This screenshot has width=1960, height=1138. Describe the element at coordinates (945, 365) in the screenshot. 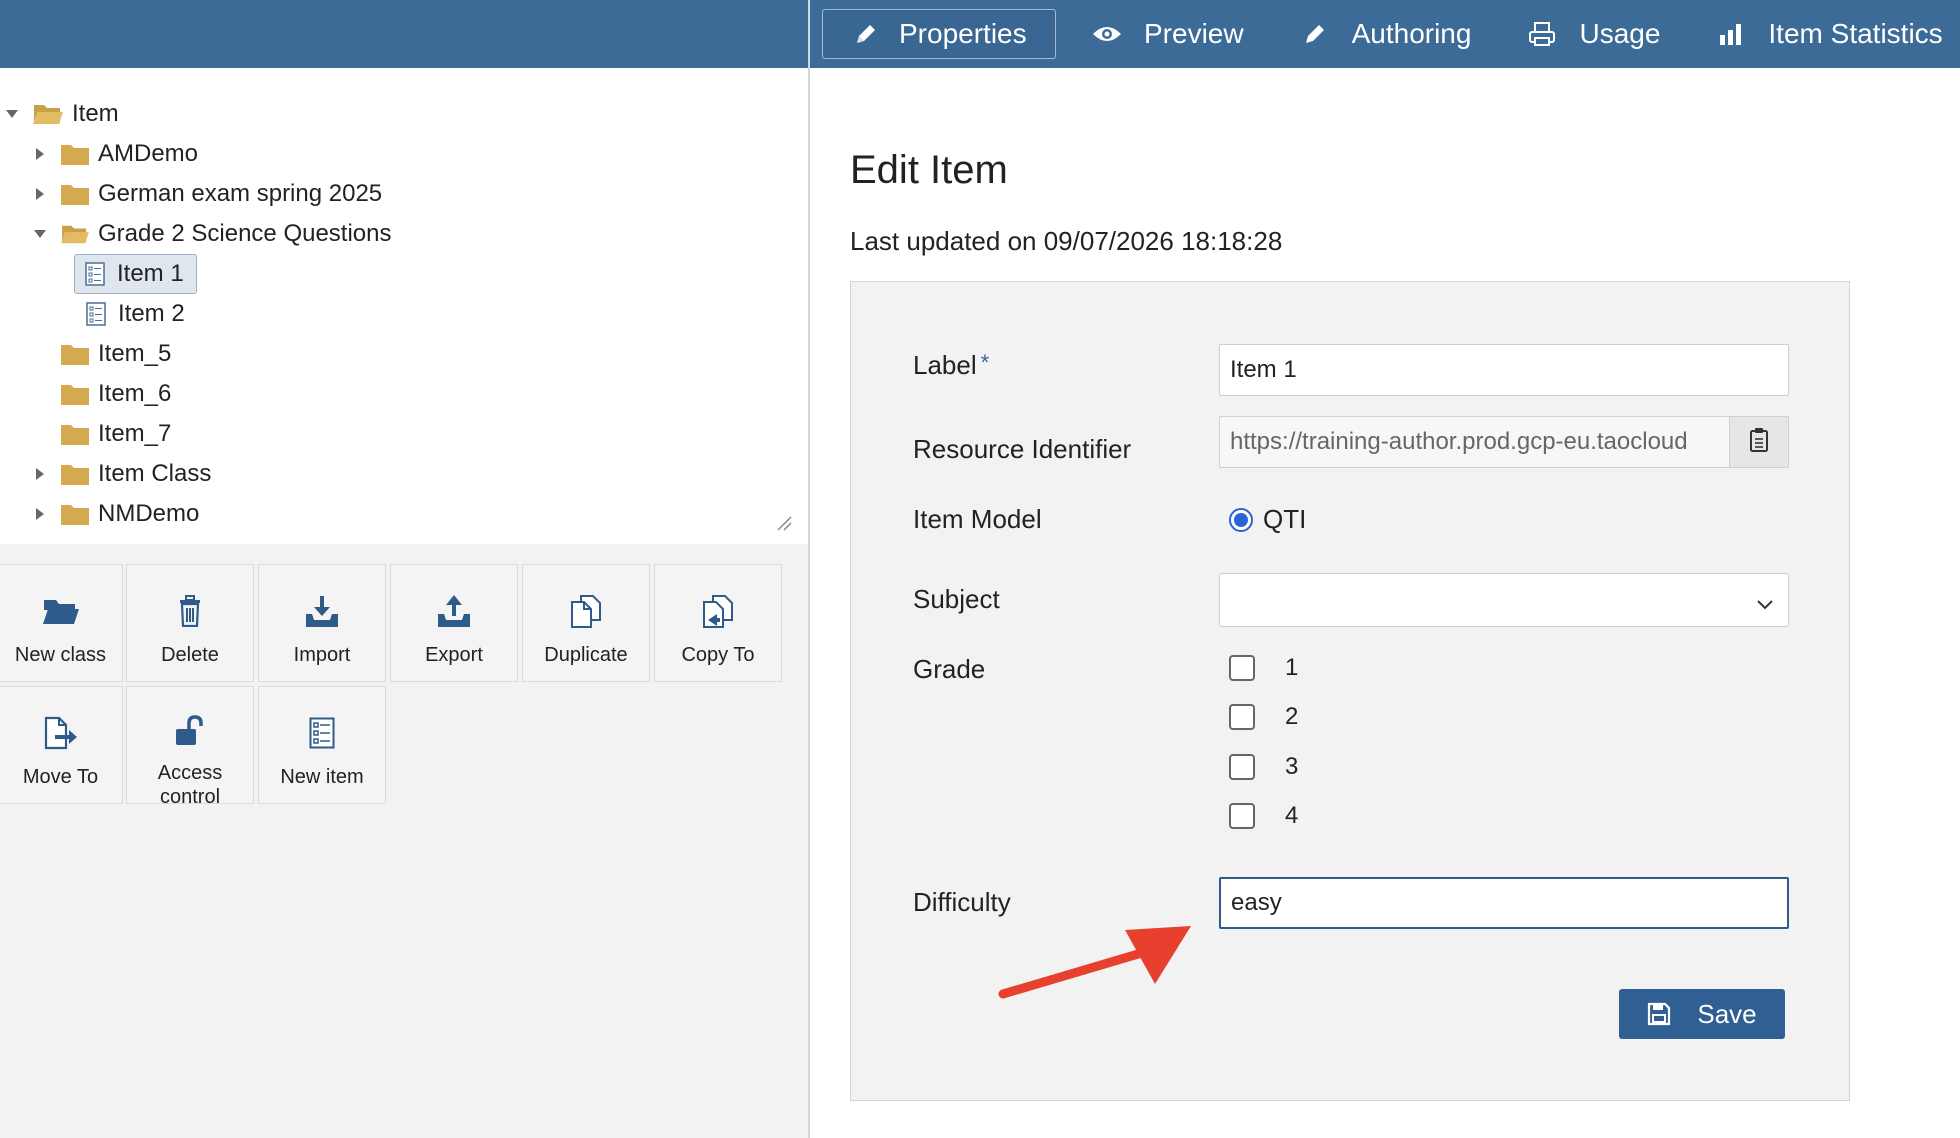

I see `field-label-text: Label` at that location.